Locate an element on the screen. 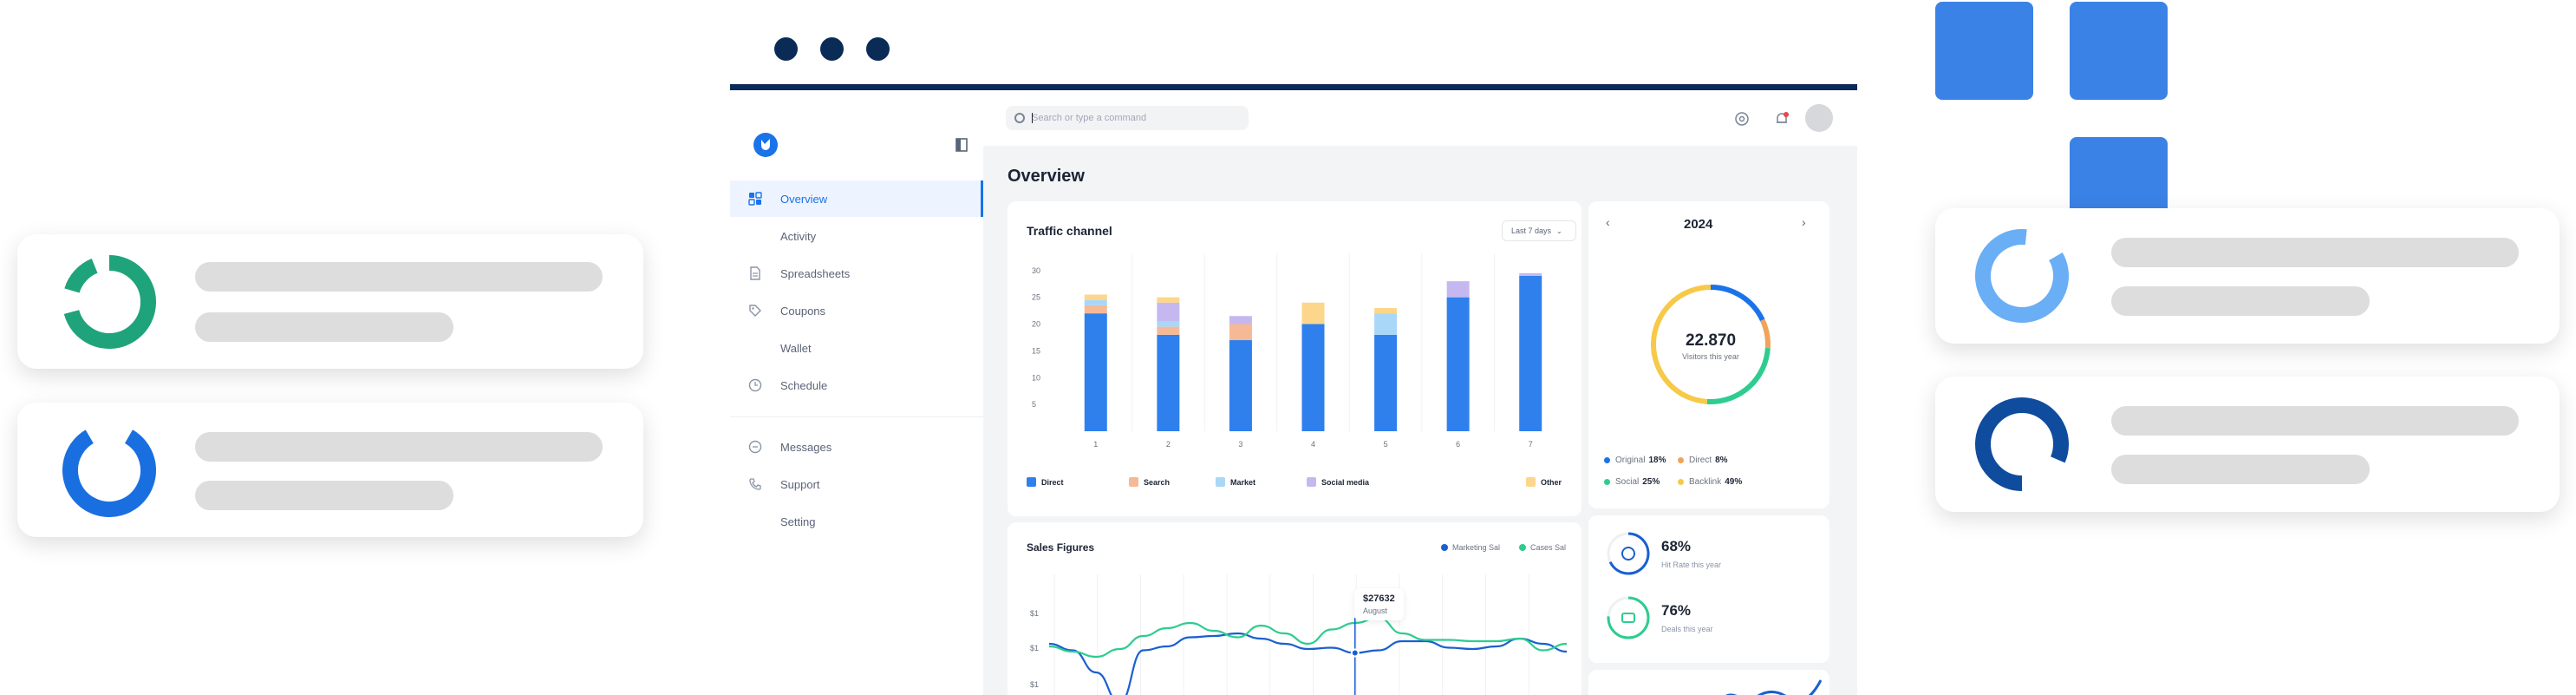 Image resolution: width=2576 pixels, height=695 pixels. legend-label: Market is located at coordinates (1243, 482).